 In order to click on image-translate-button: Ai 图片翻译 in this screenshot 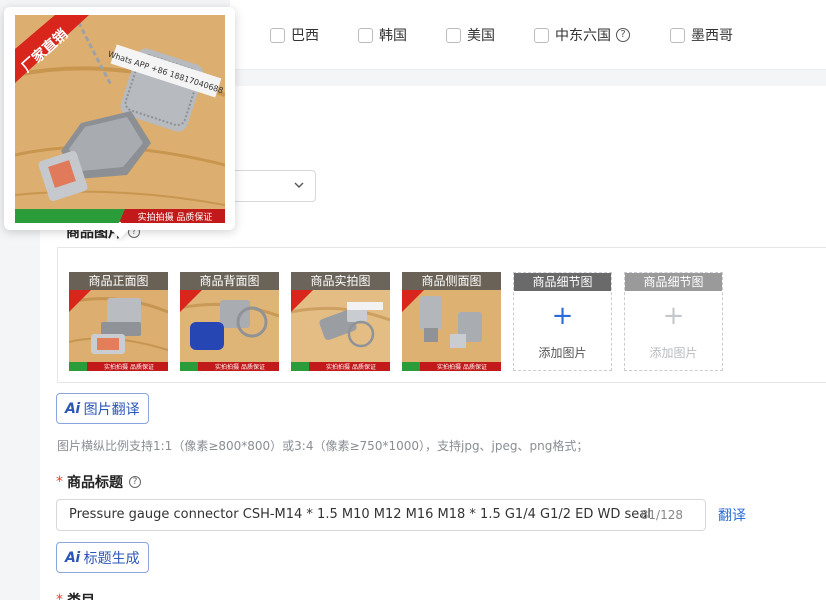, I will do `click(102, 408)`.